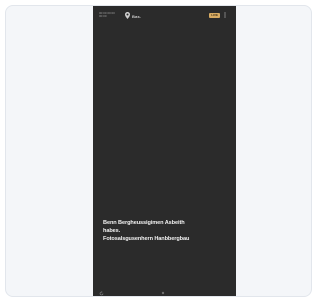 The image size is (320, 302). What do you see at coordinates (137, 16) in the screenshot?
I see `brand-name: Bas.` at bounding box center [137, 16].